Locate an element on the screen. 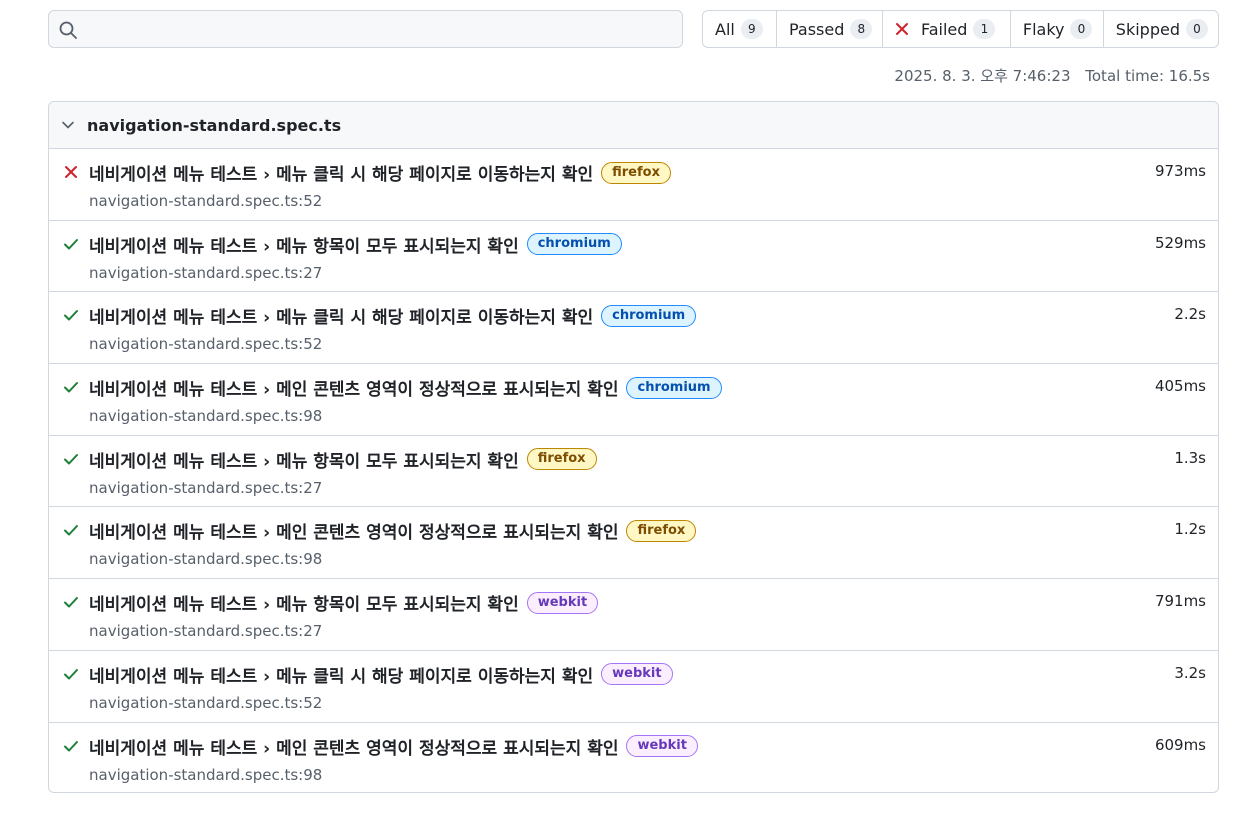 The height and width of the screenshot is (833, 1260). filter-all-label: All is located at coordinates (725, 29).